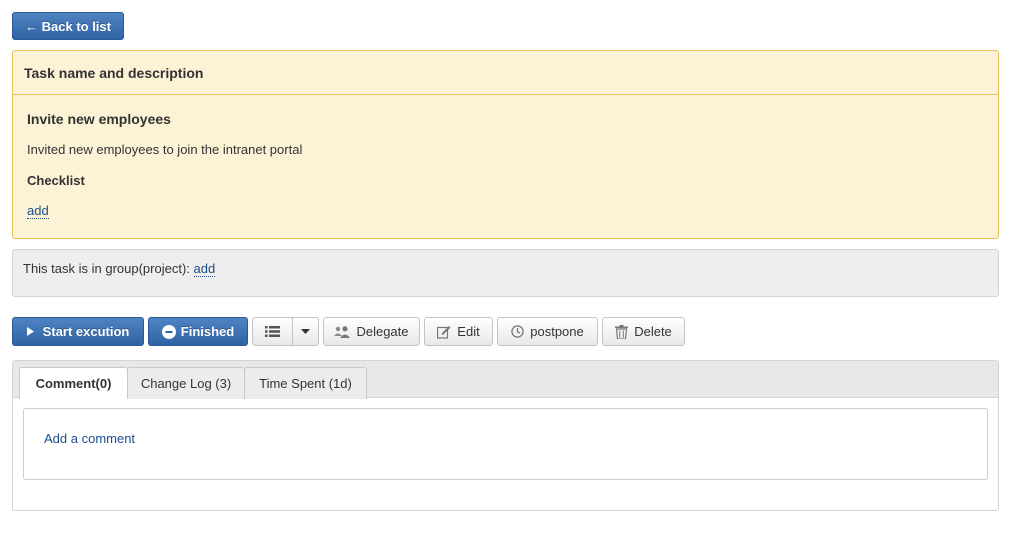 The image size is (1011, 533). Describe the element at coordinates (557, 331) in the screenshot. I see `postpone-label: postpone` at that location.